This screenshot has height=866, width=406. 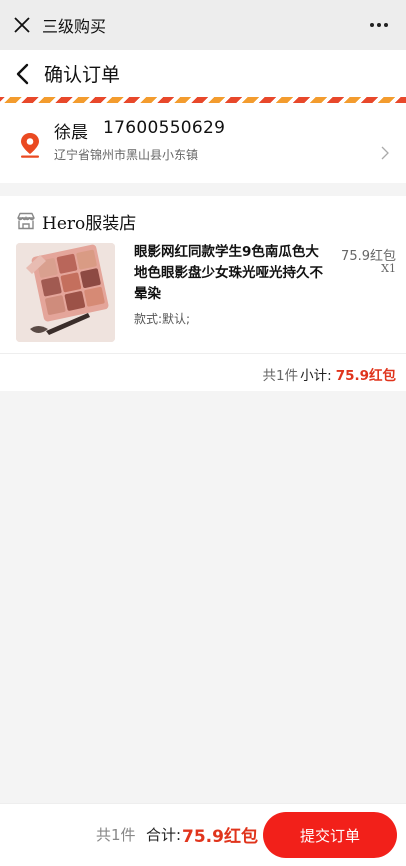 I want to click on location-pin-icon, so click(x=30, y=145).